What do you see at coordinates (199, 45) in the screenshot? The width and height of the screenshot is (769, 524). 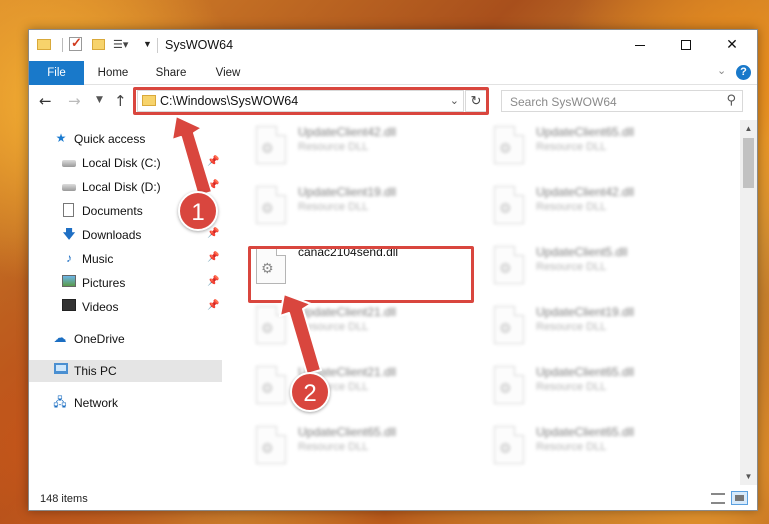 I see `window-title: SysWOW64` at bounding box center [199, 45].